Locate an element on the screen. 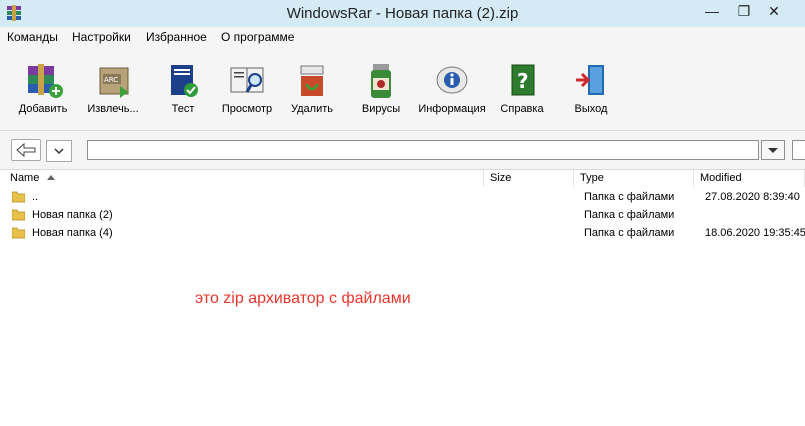 The width and height of the screenshot is (805, 426). info-icon is located at coordinates (452, 80).